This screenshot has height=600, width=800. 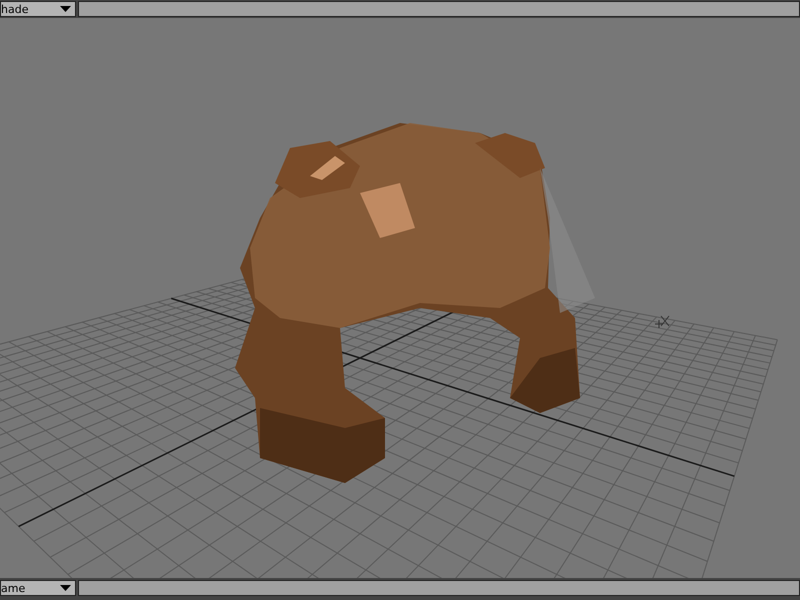 I want to click on display-dropdown: ame, so click(x=38, y=588).